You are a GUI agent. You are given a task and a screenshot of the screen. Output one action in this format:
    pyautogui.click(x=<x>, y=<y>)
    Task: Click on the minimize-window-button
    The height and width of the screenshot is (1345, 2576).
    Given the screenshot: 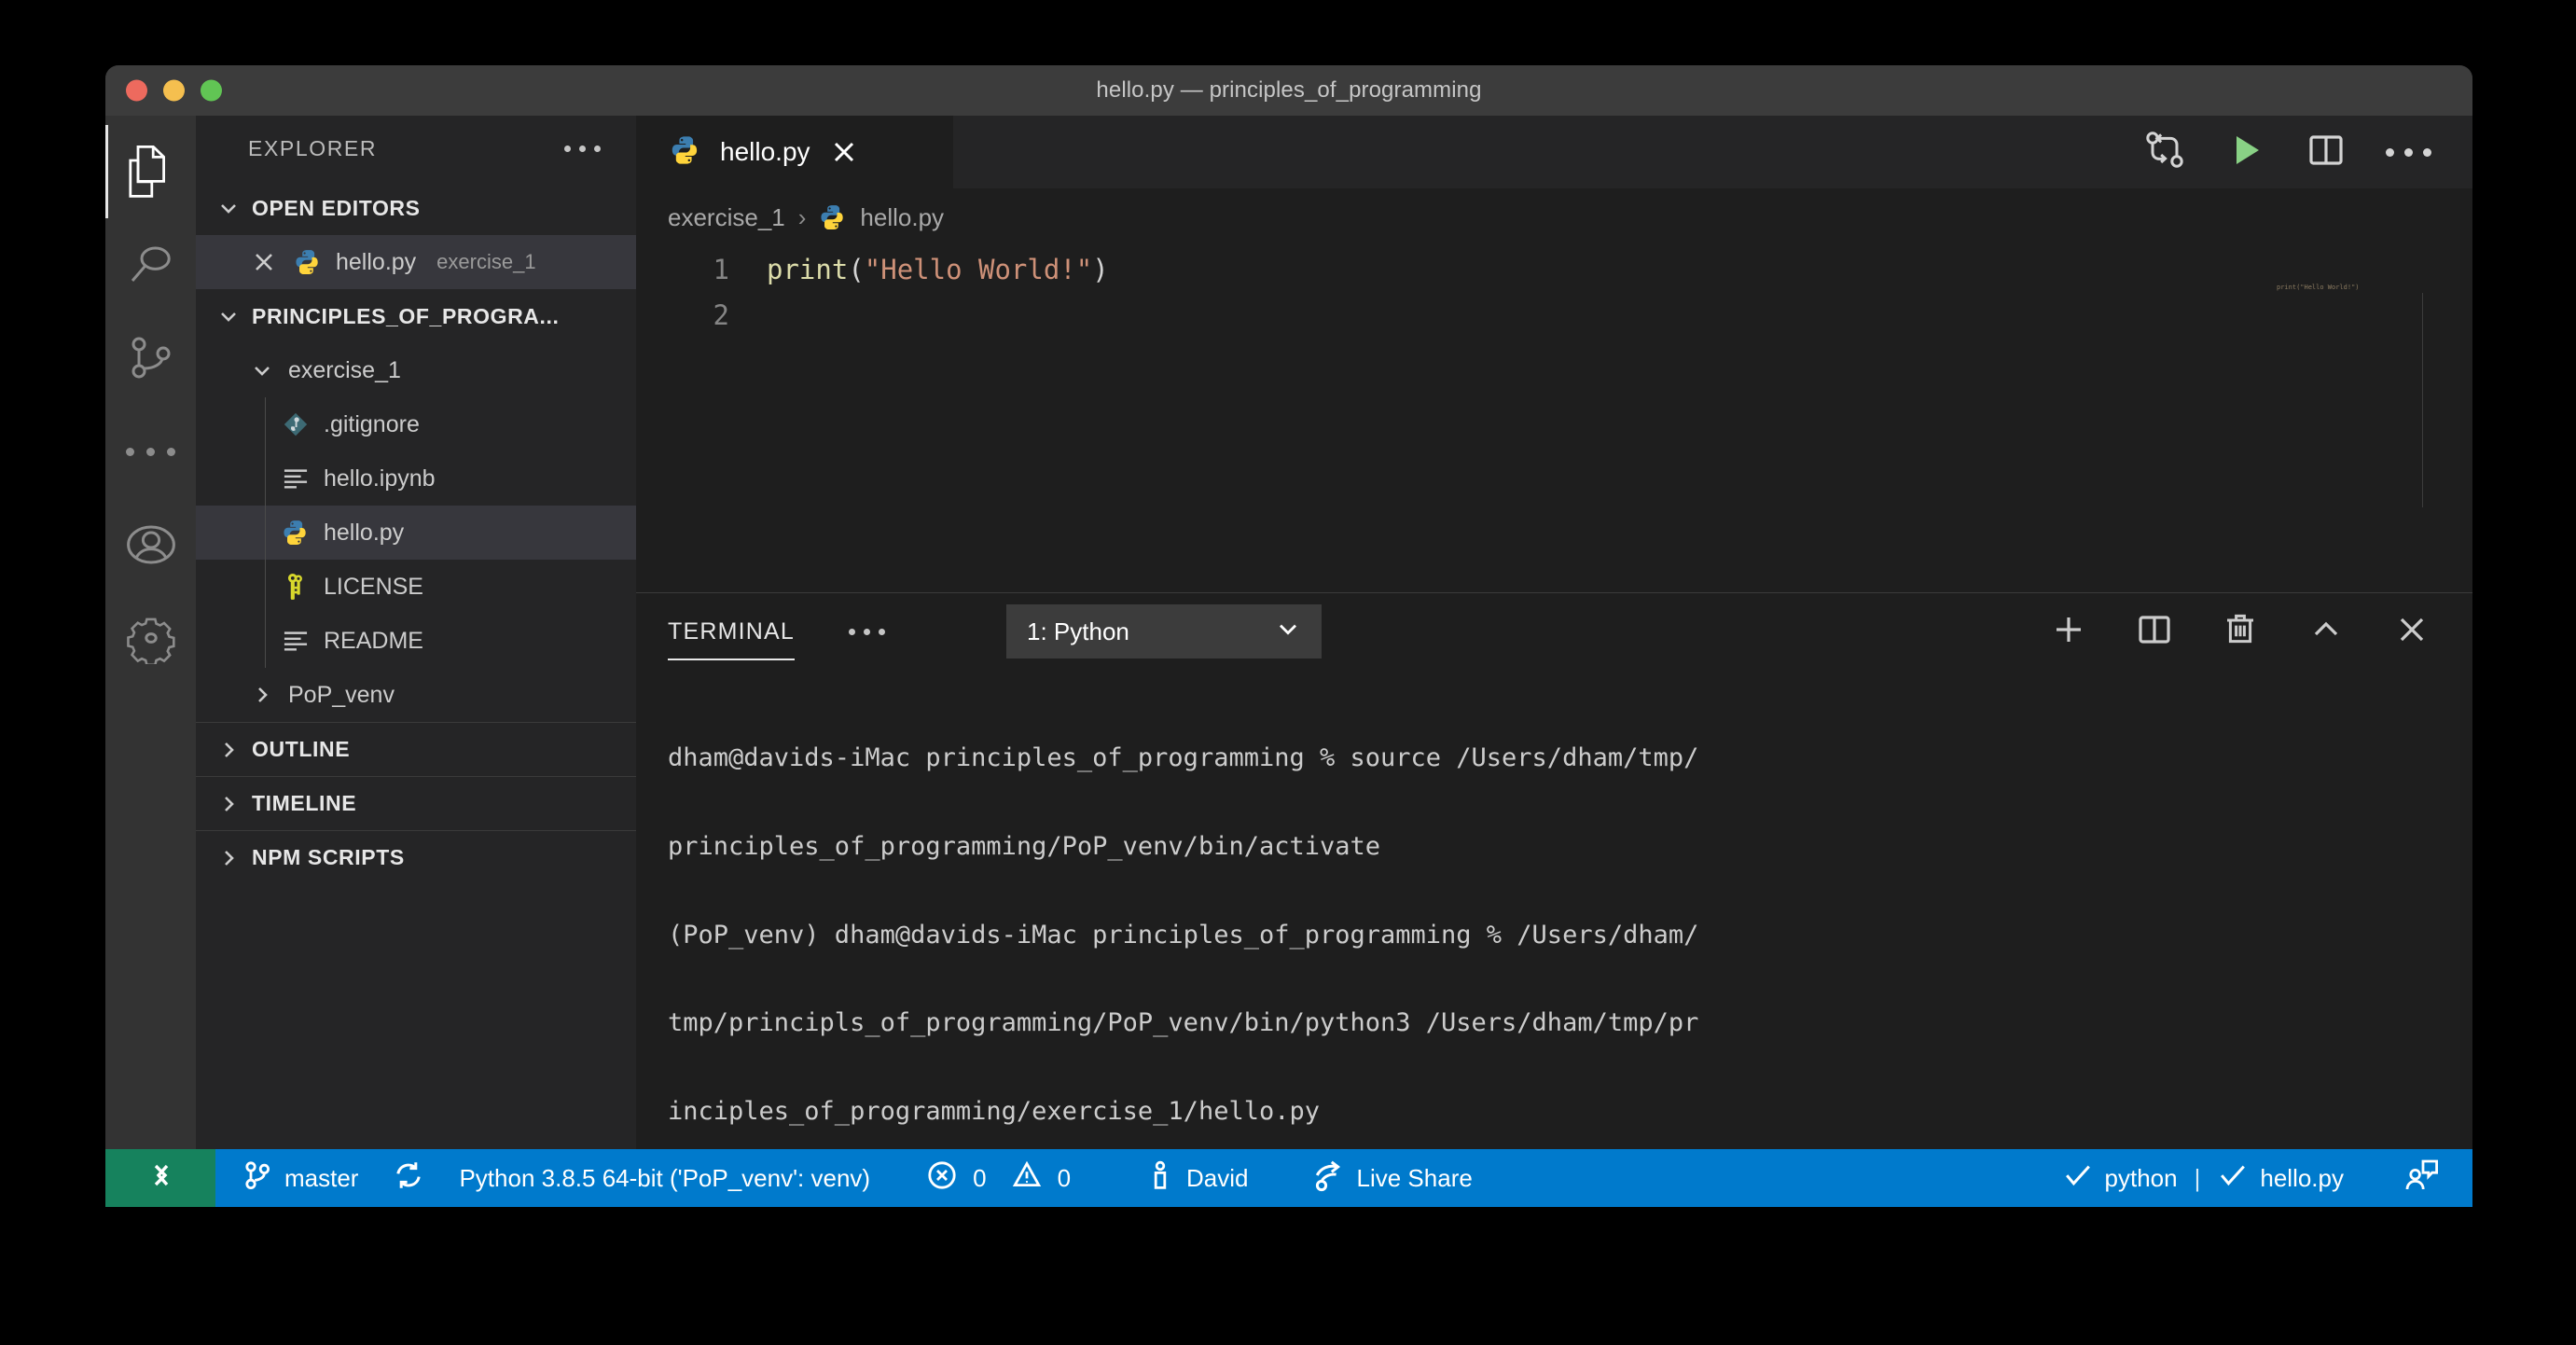 What is the action you would take?
    pyautogui.click(x=174, y=90)
    